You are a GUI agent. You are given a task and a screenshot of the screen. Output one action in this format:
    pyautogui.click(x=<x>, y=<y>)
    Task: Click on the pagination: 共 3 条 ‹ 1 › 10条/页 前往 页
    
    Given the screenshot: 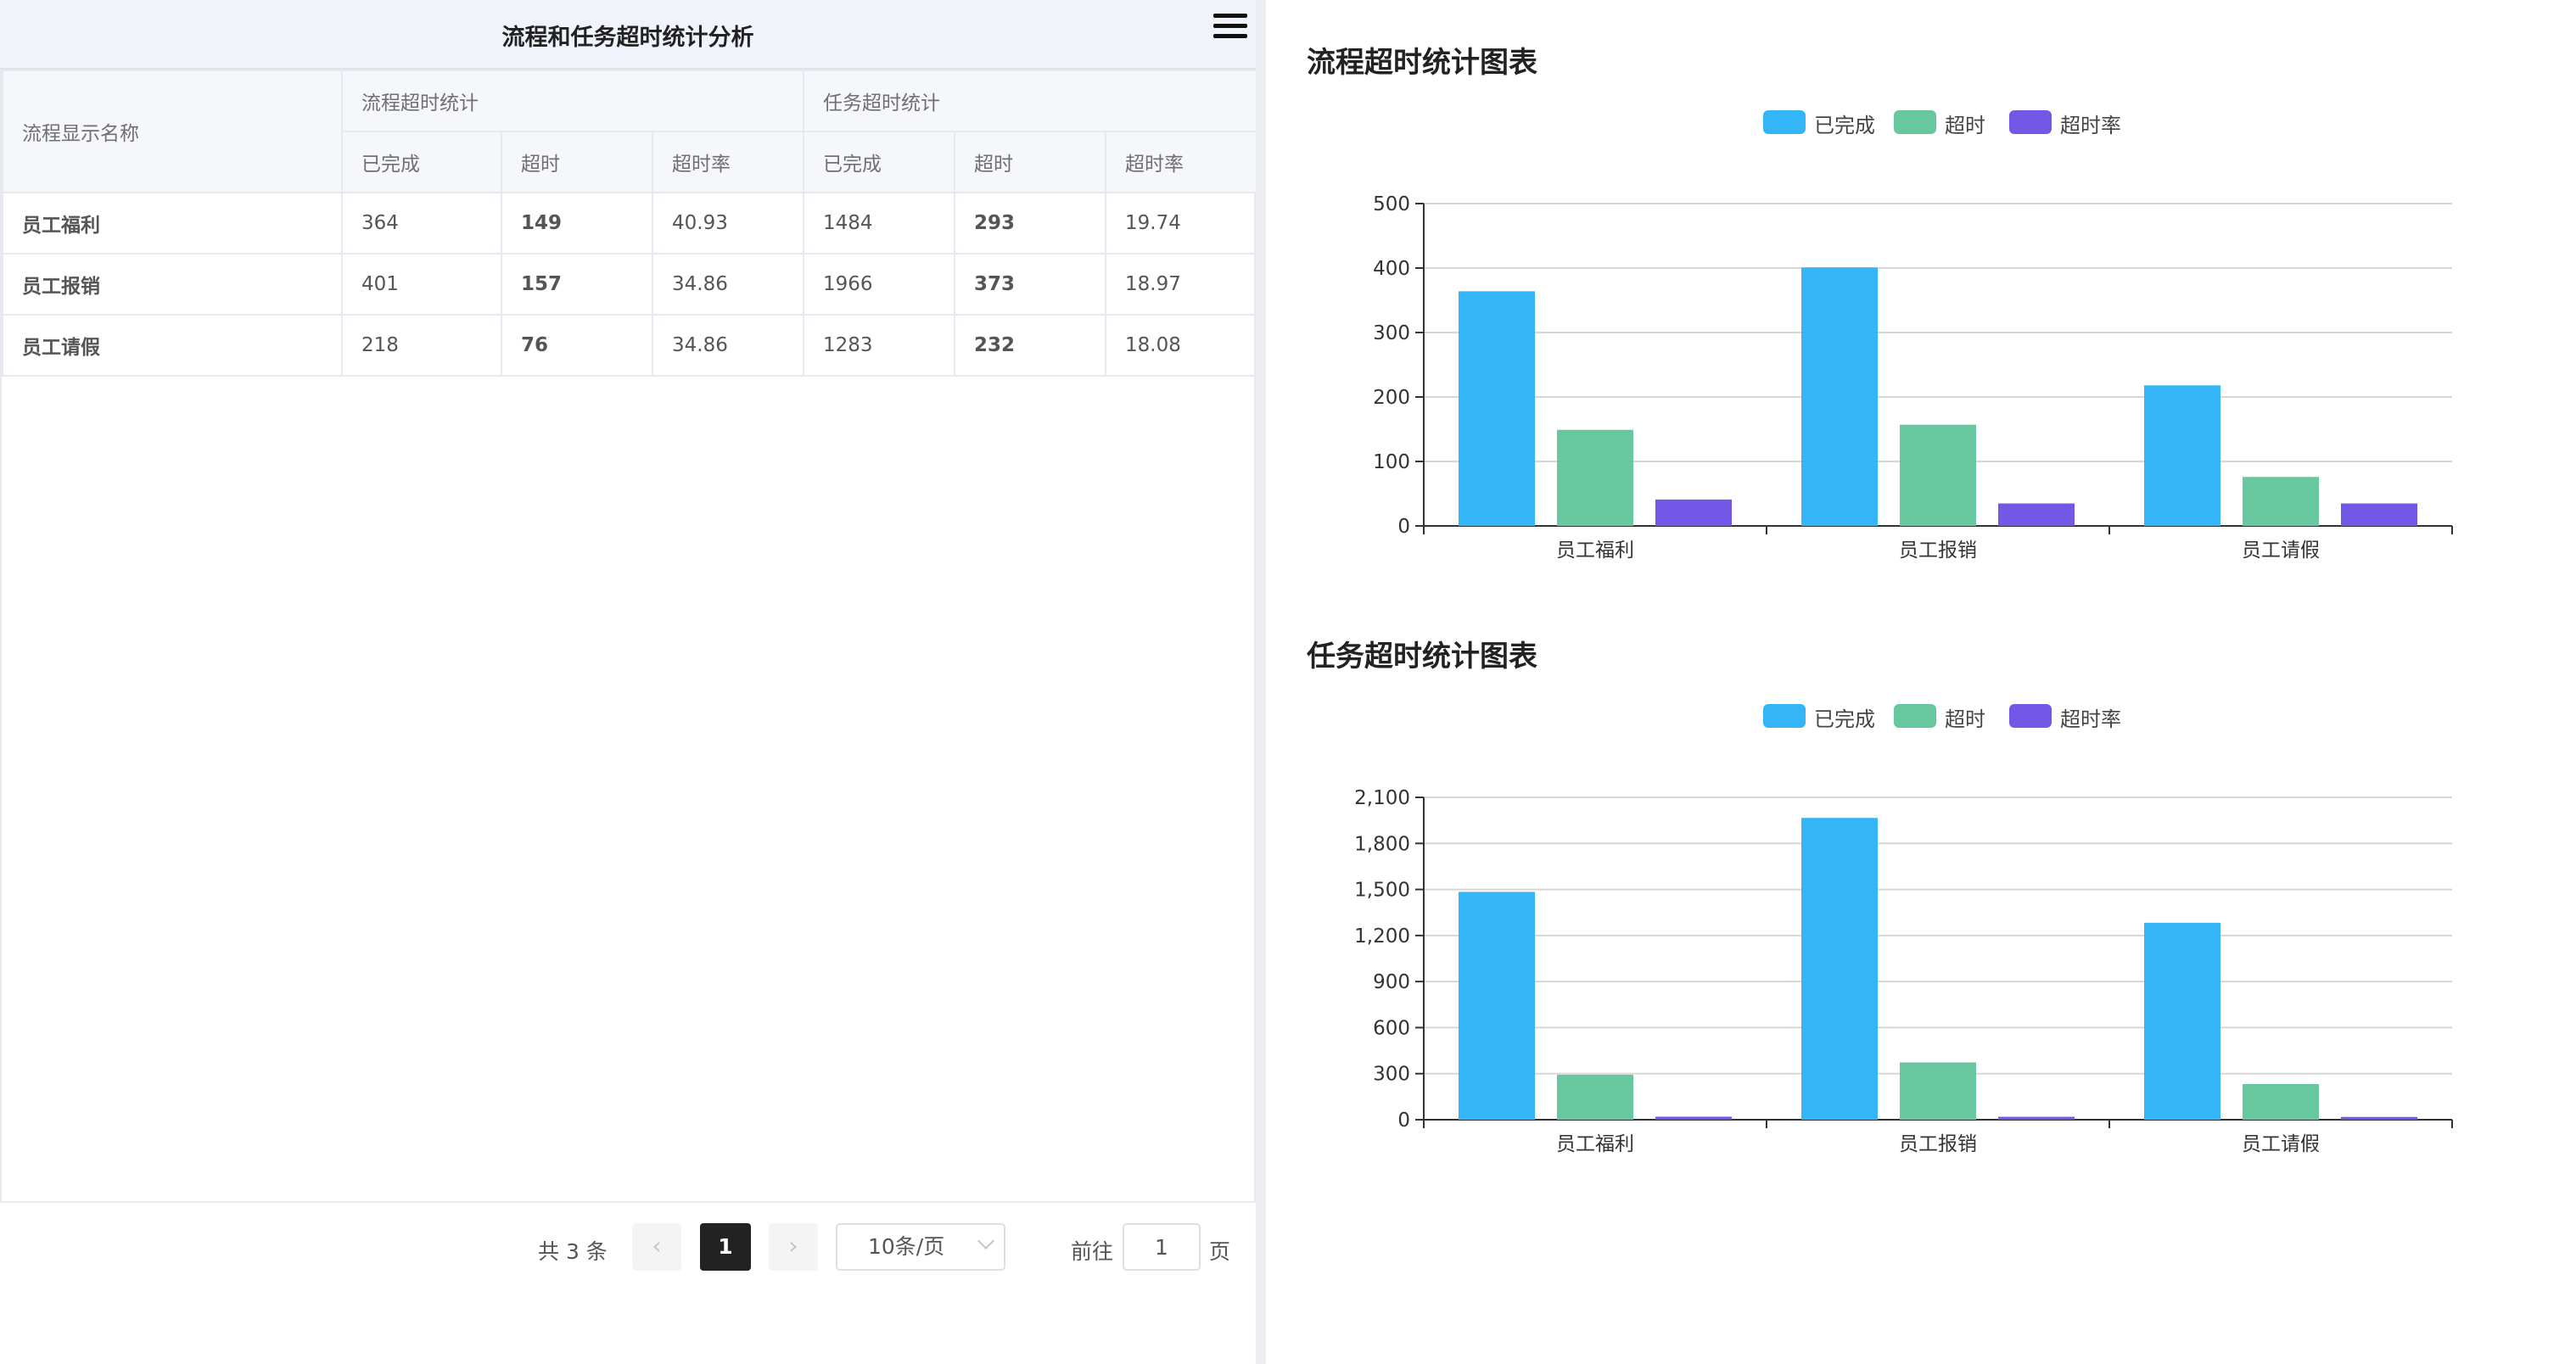 What is the action you would take?
    pyautogui.click(x=628, y=1247)
    